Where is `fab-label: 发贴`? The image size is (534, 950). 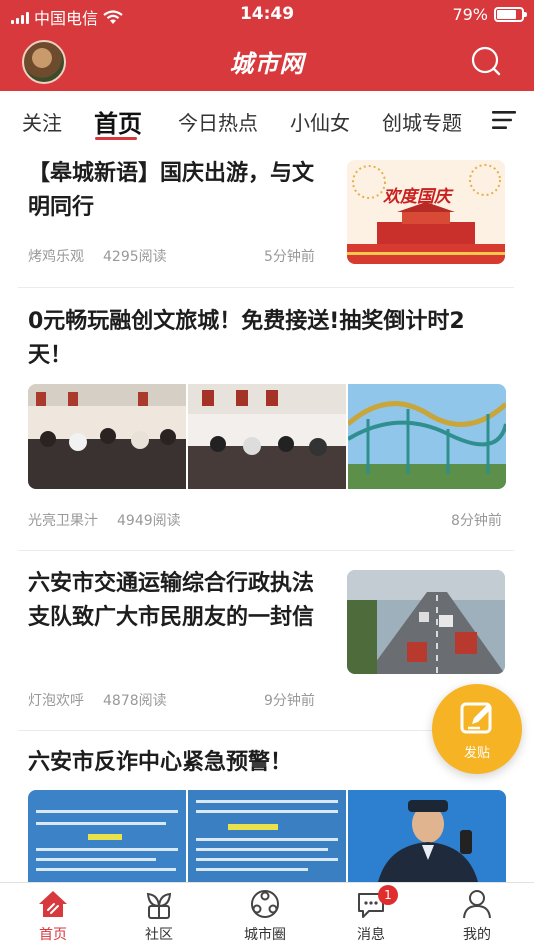 fab-label: 发贴 is located at coordinates (476, 753).